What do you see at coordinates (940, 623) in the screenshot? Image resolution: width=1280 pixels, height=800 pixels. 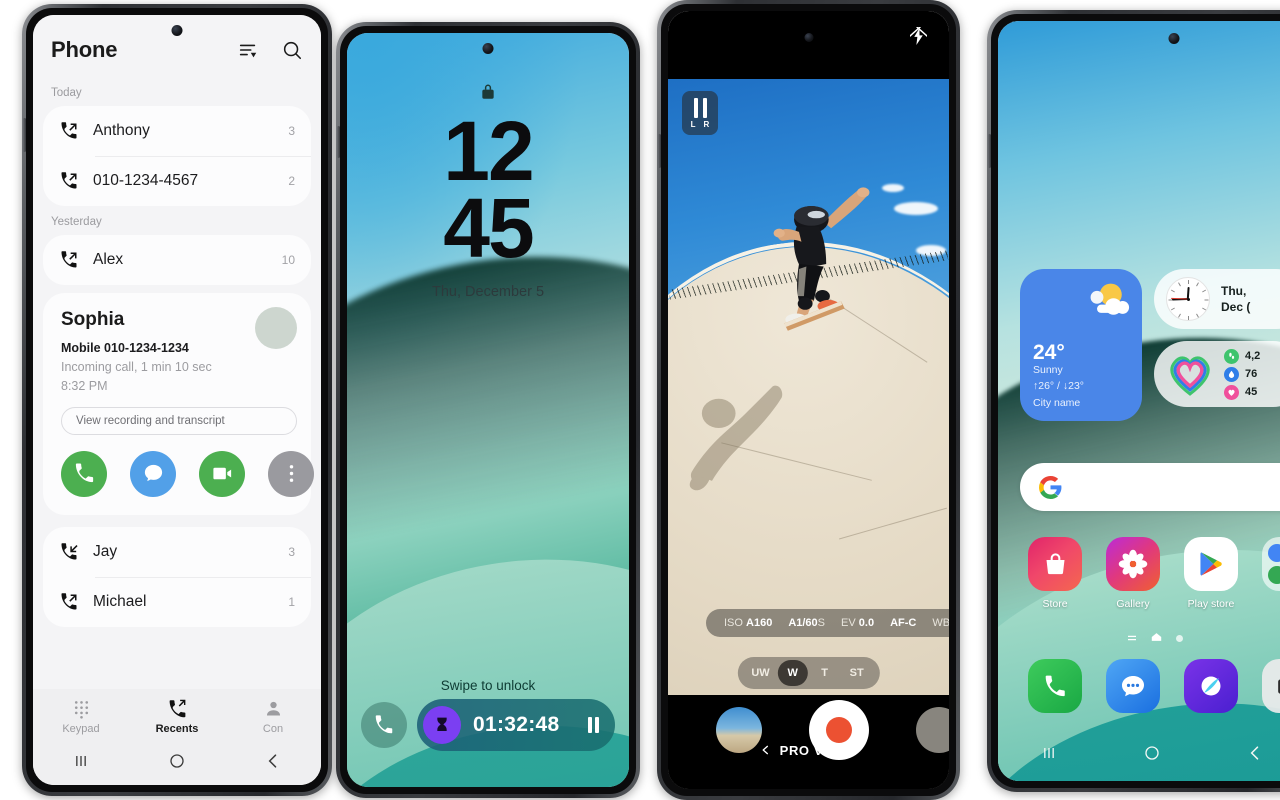 I see `wb-setting: WB A3` at bounding box center [940, 623].